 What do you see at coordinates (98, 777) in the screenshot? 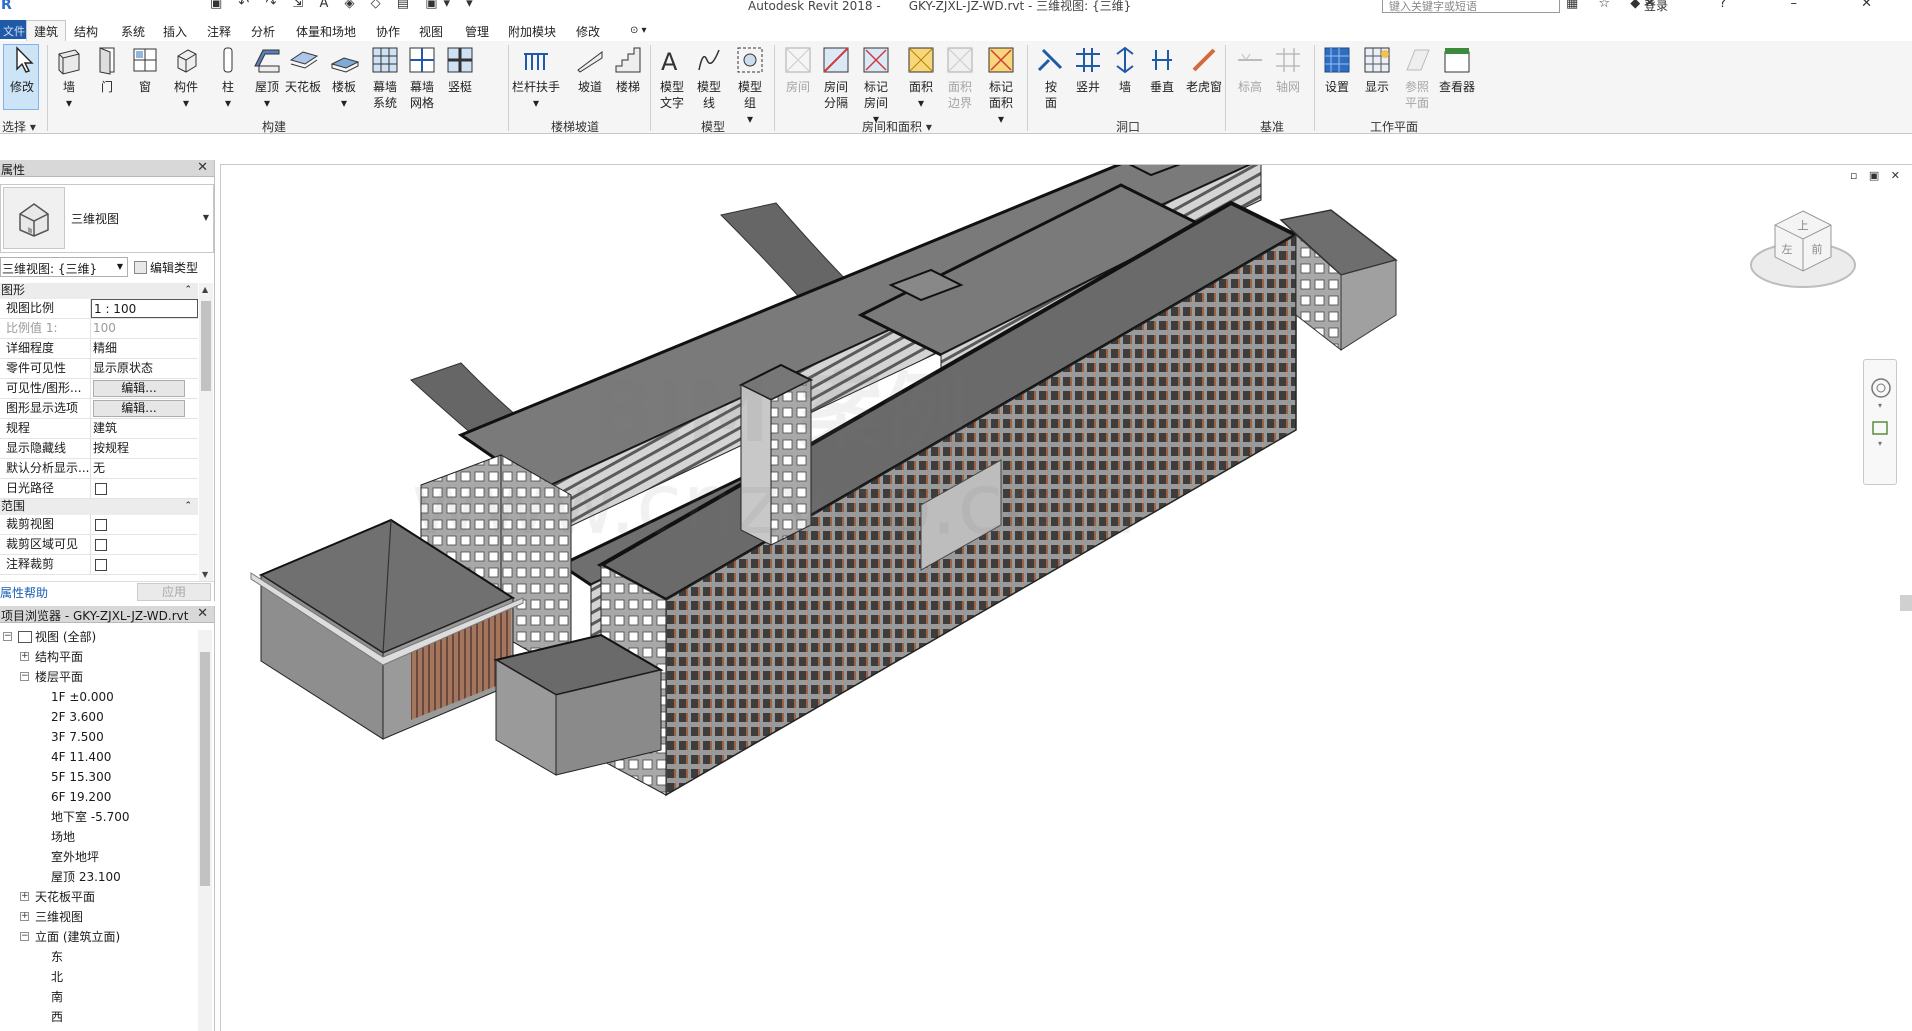
I see `browser-tree-item: 5F 15.300` at bounding box center [98, 777].